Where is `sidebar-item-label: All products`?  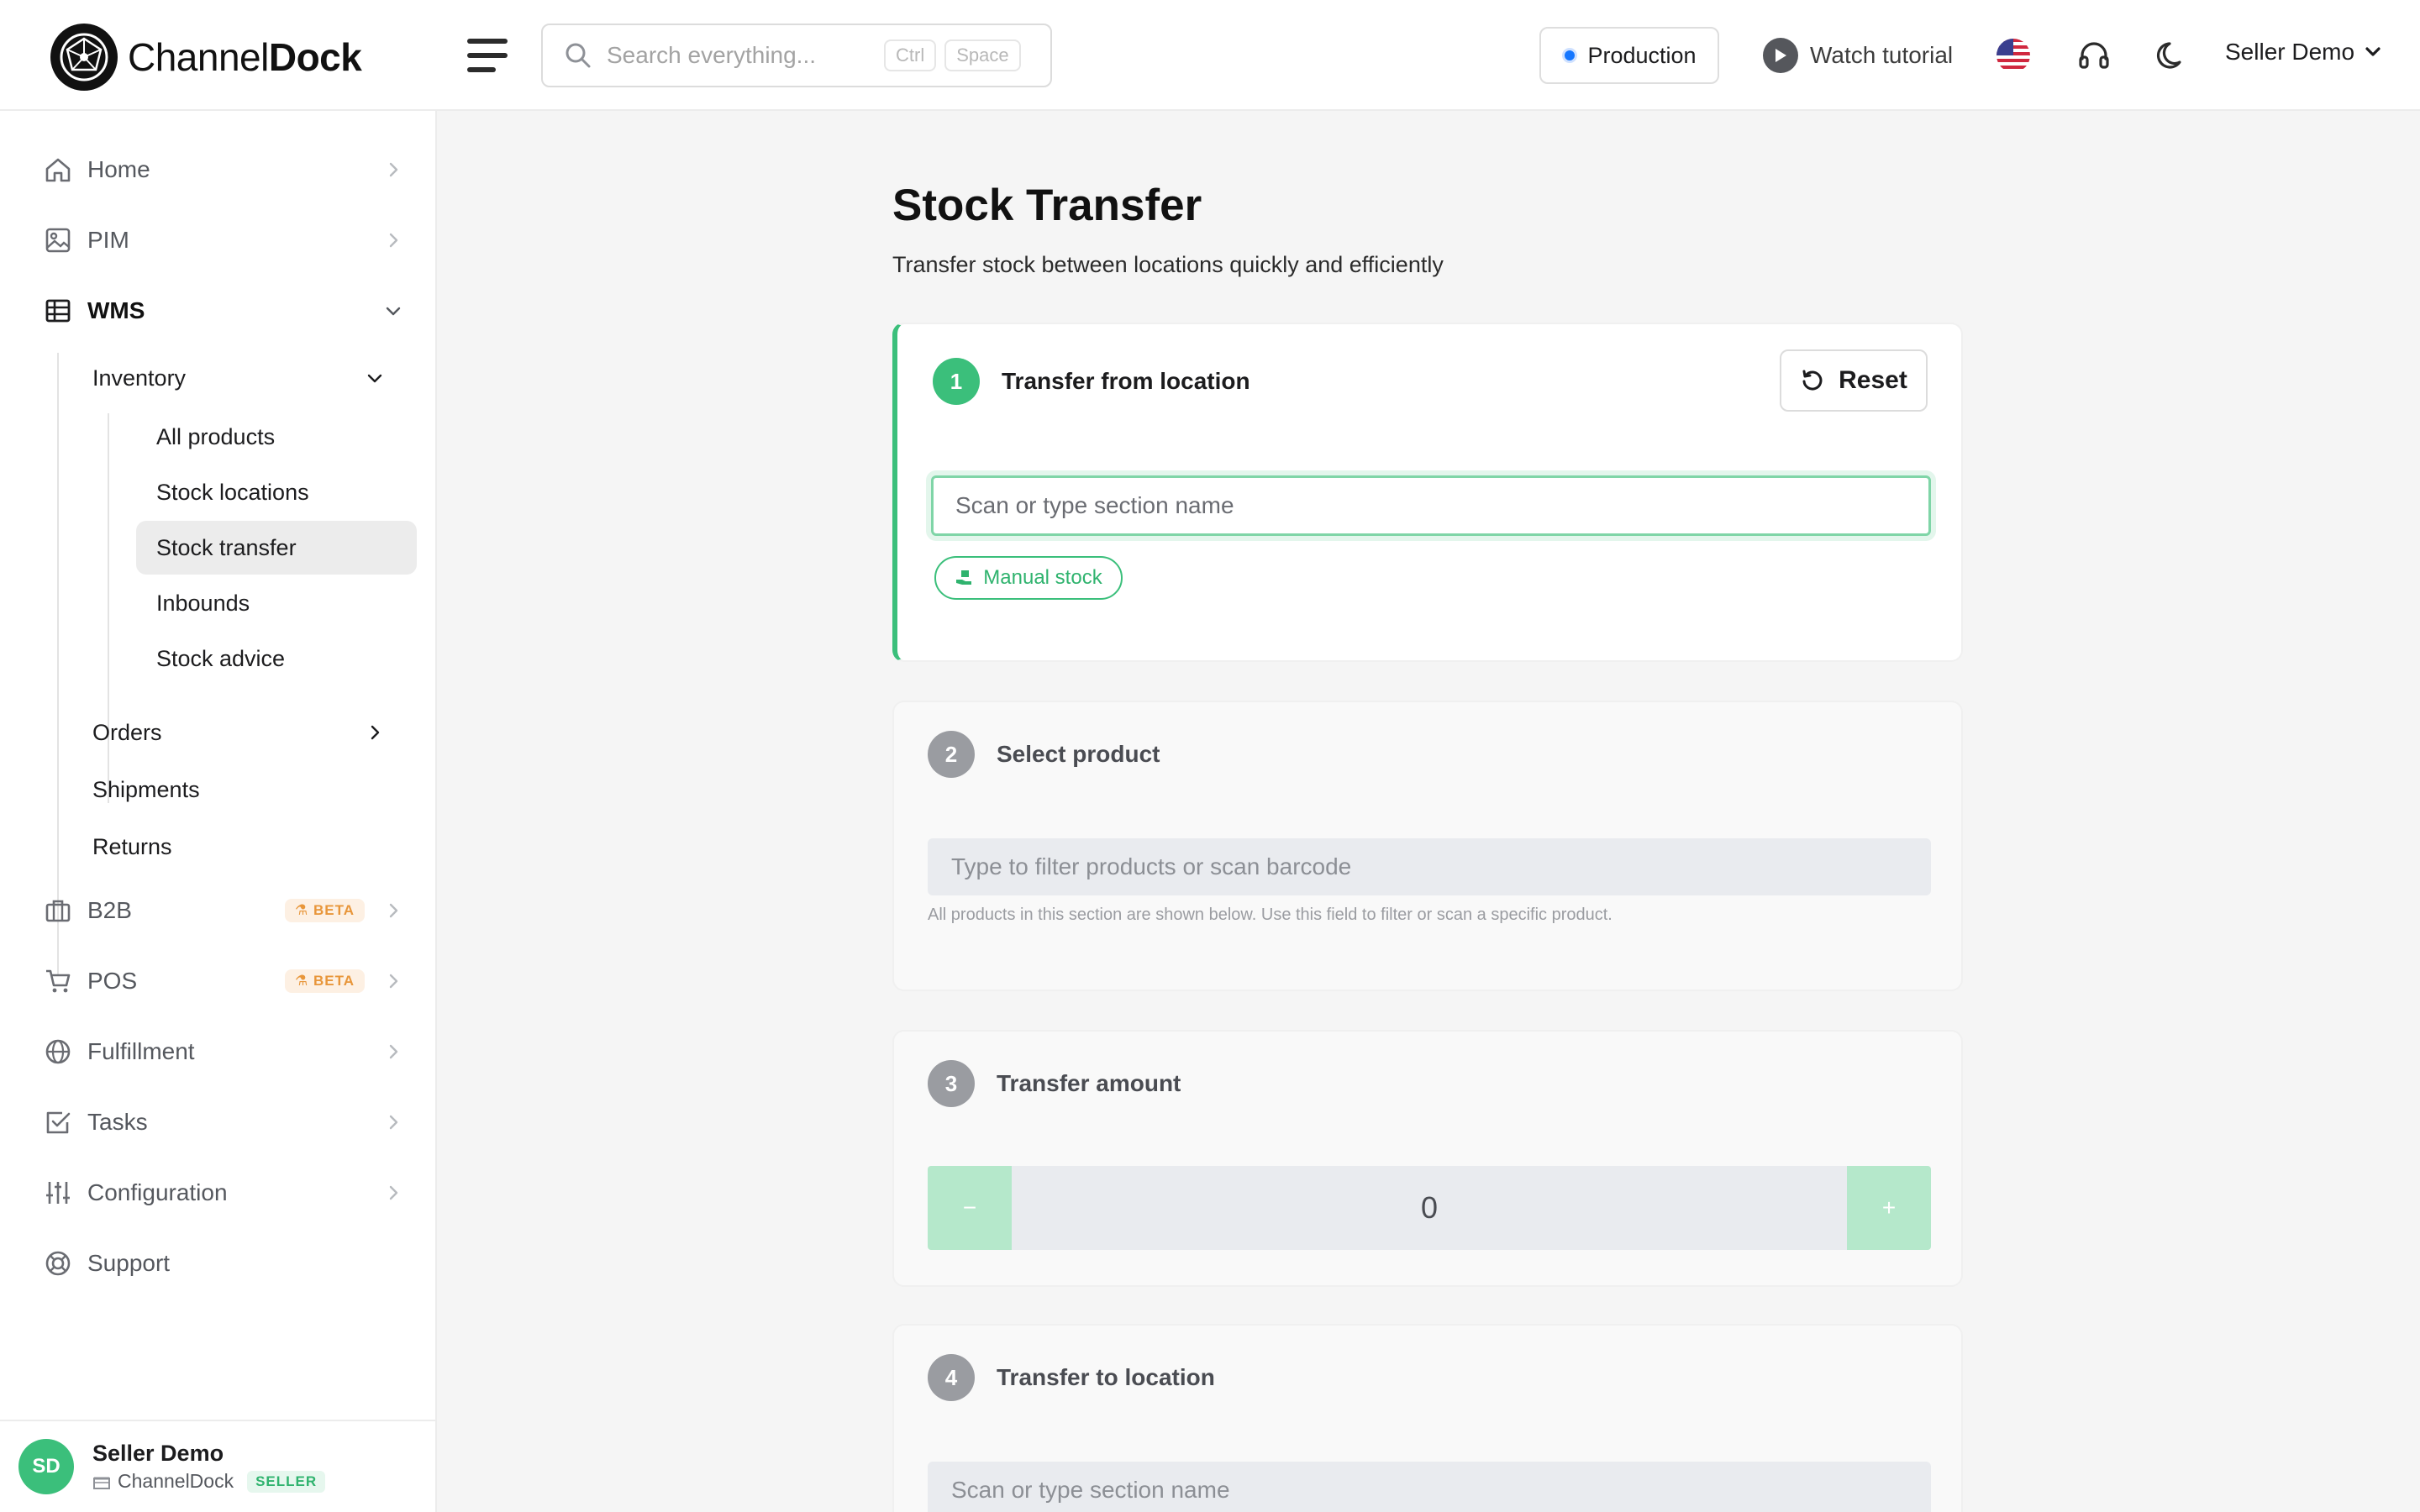
sidebar-item-label: All products is located at coordinates (216, 436).